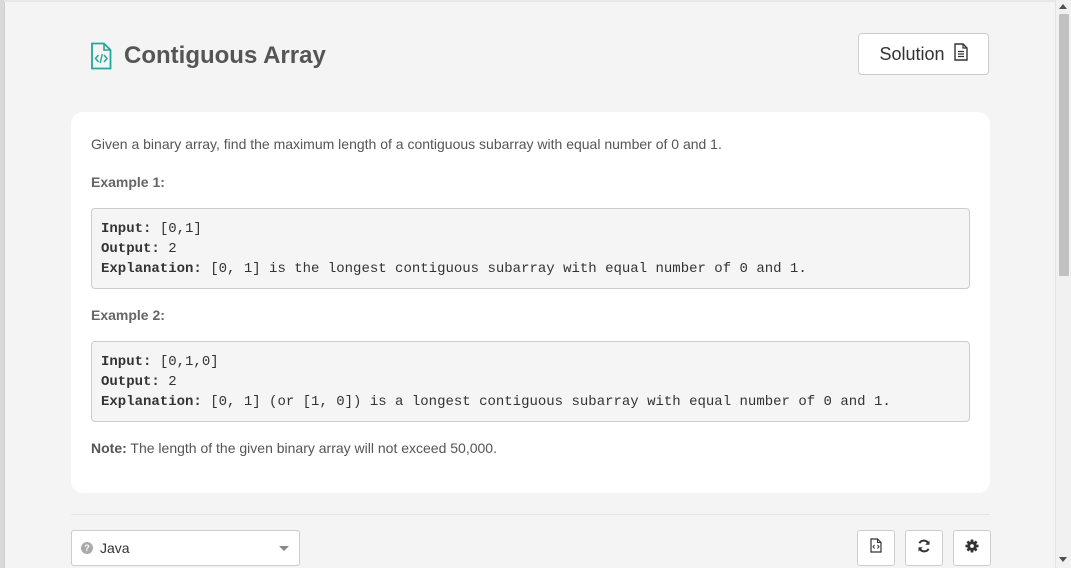 The height and width of the screenshot is (568, 1071). I want to click on reset-code-button, so click(924, 548).